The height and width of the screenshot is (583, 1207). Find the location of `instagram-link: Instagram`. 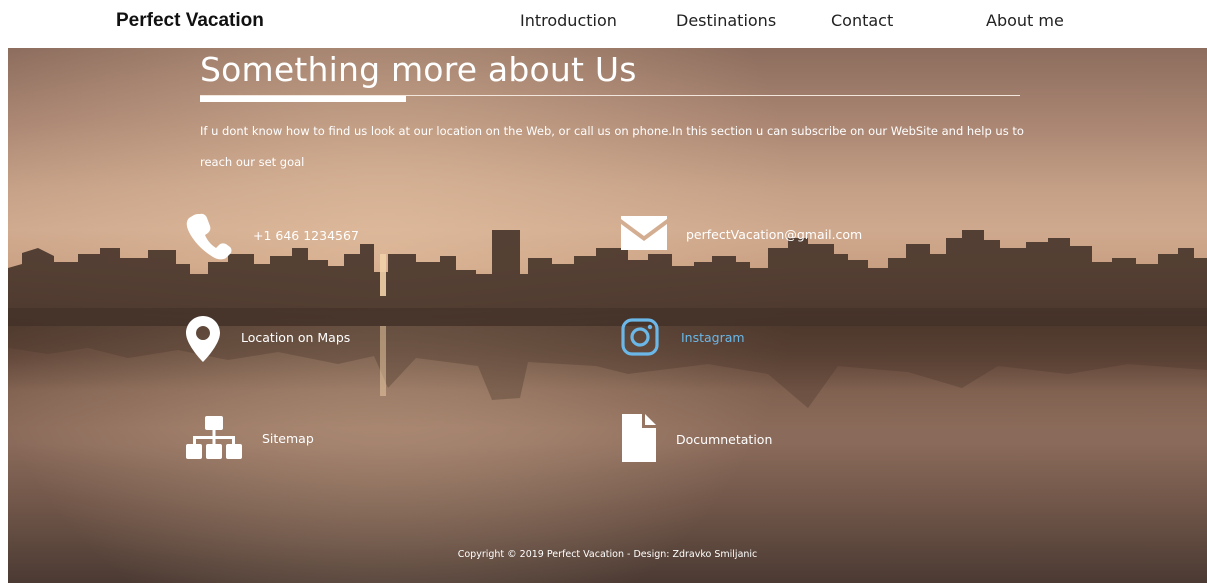

instagram-link: Instagram is located at coordinates (711, 340).